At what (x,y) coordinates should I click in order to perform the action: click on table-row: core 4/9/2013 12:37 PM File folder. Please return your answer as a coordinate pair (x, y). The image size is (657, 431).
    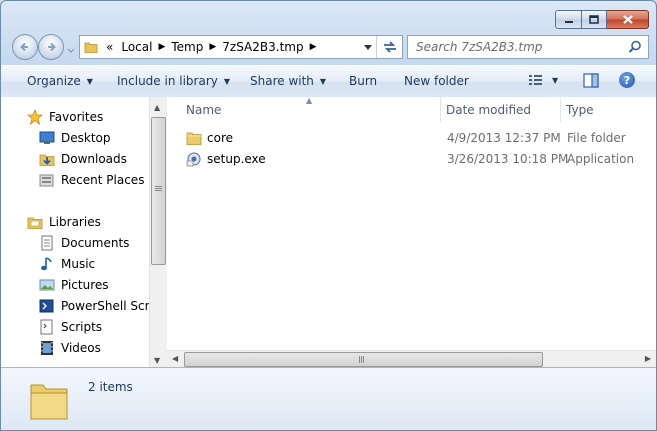
    Looking at the image, I should click on (411, 138).